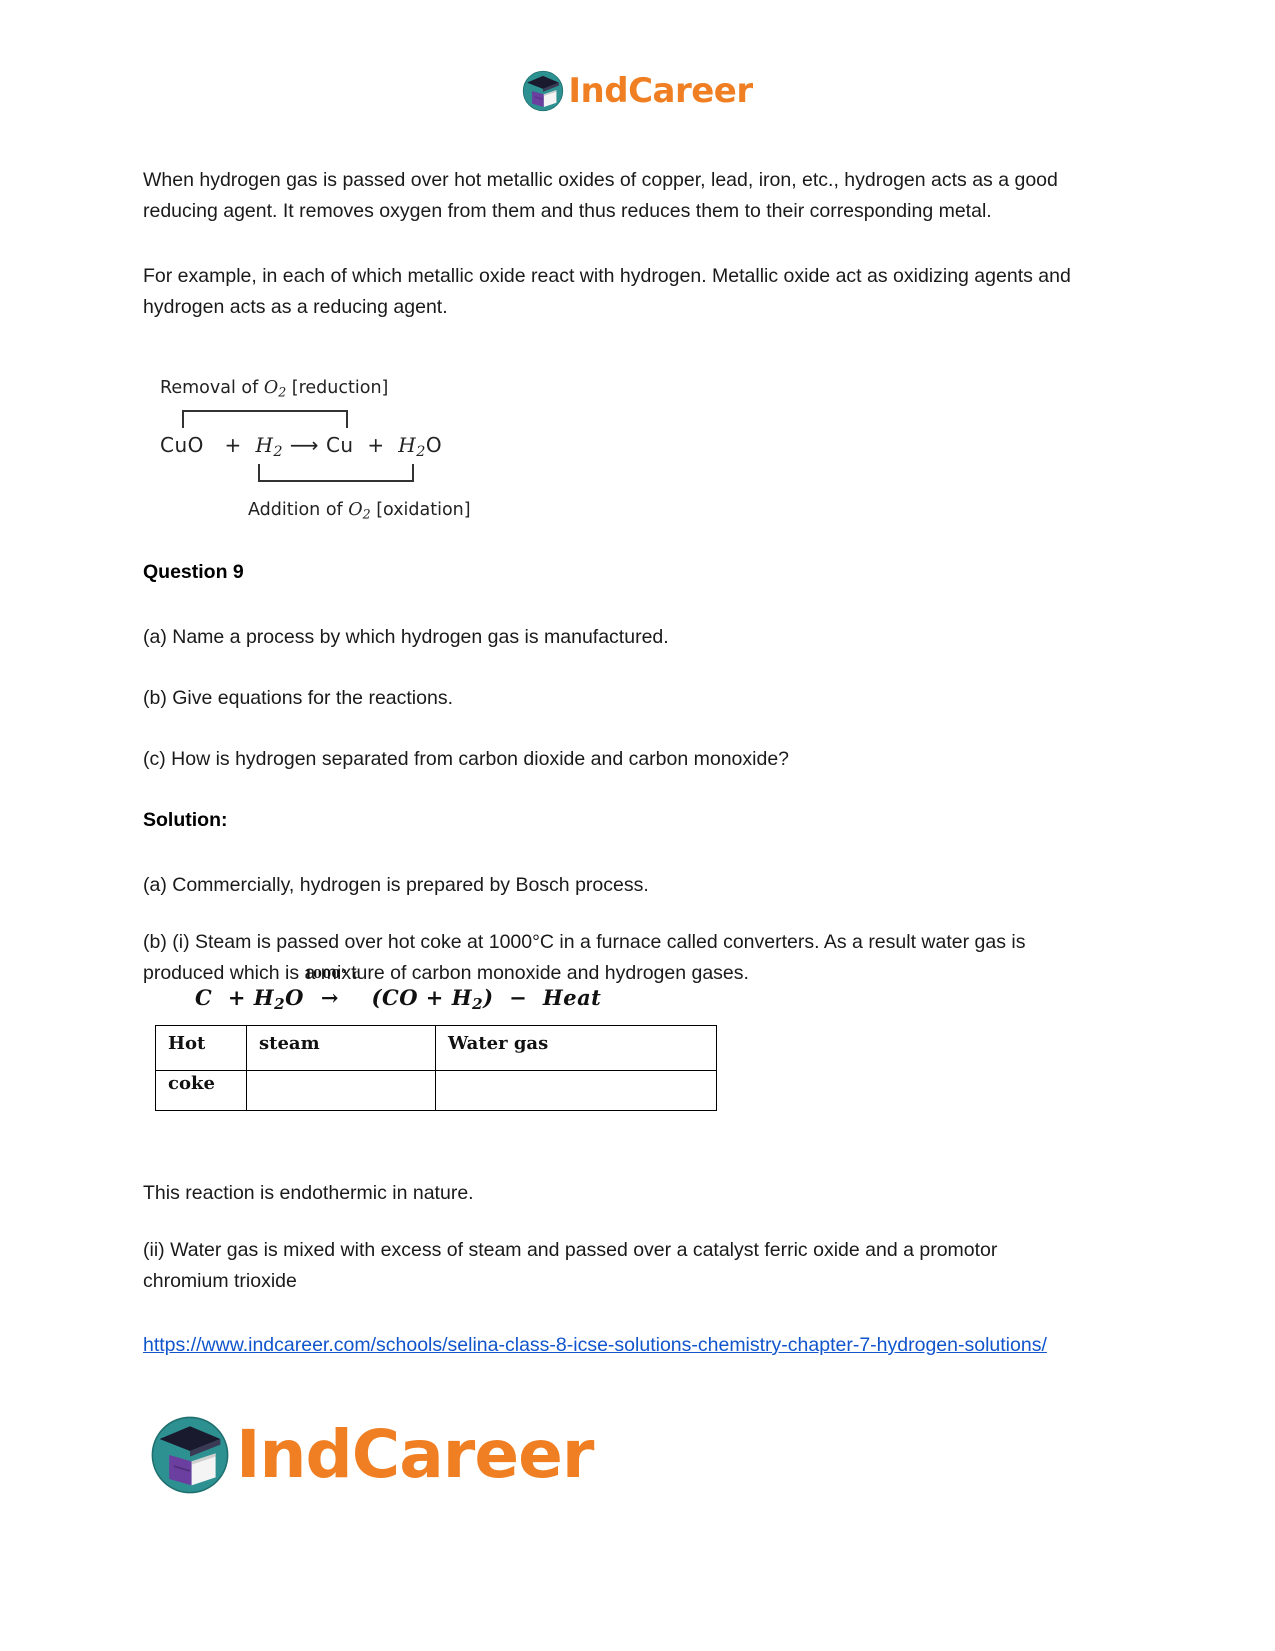 The height and width of the screenshot is (1651, 1275). What do you see at coordinates (182, 445) in the screenshot?
I see `redox-reactant-cuo: CuO` at bounding box center [182, 445].